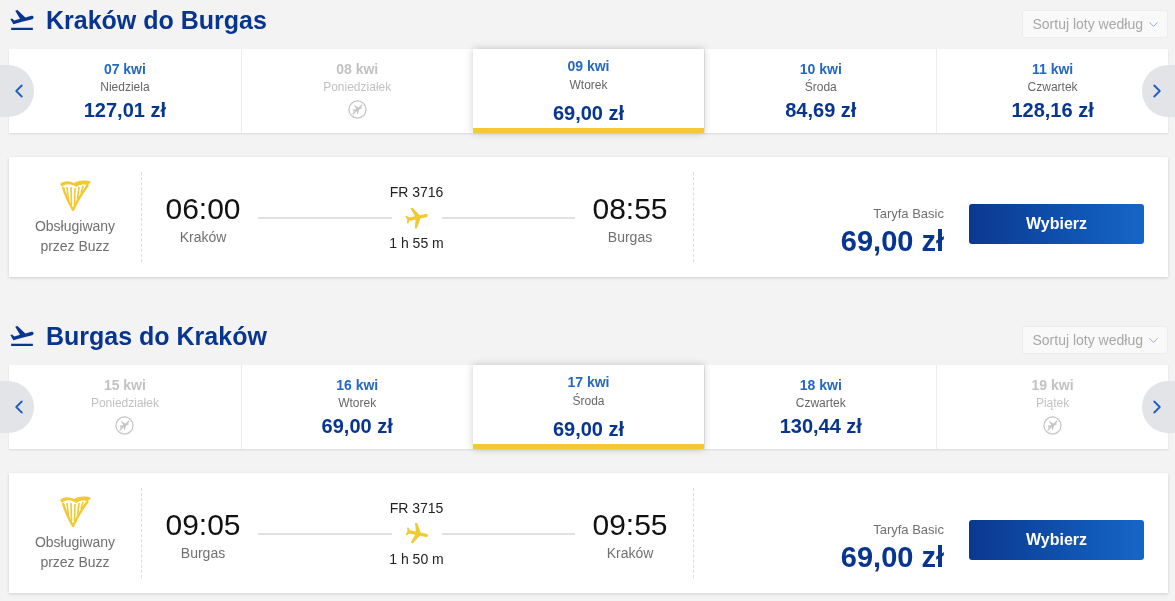 The width and height of the screenshot is (1175, 601). I want to click on departure-city: Burgas, so click(203, 552).